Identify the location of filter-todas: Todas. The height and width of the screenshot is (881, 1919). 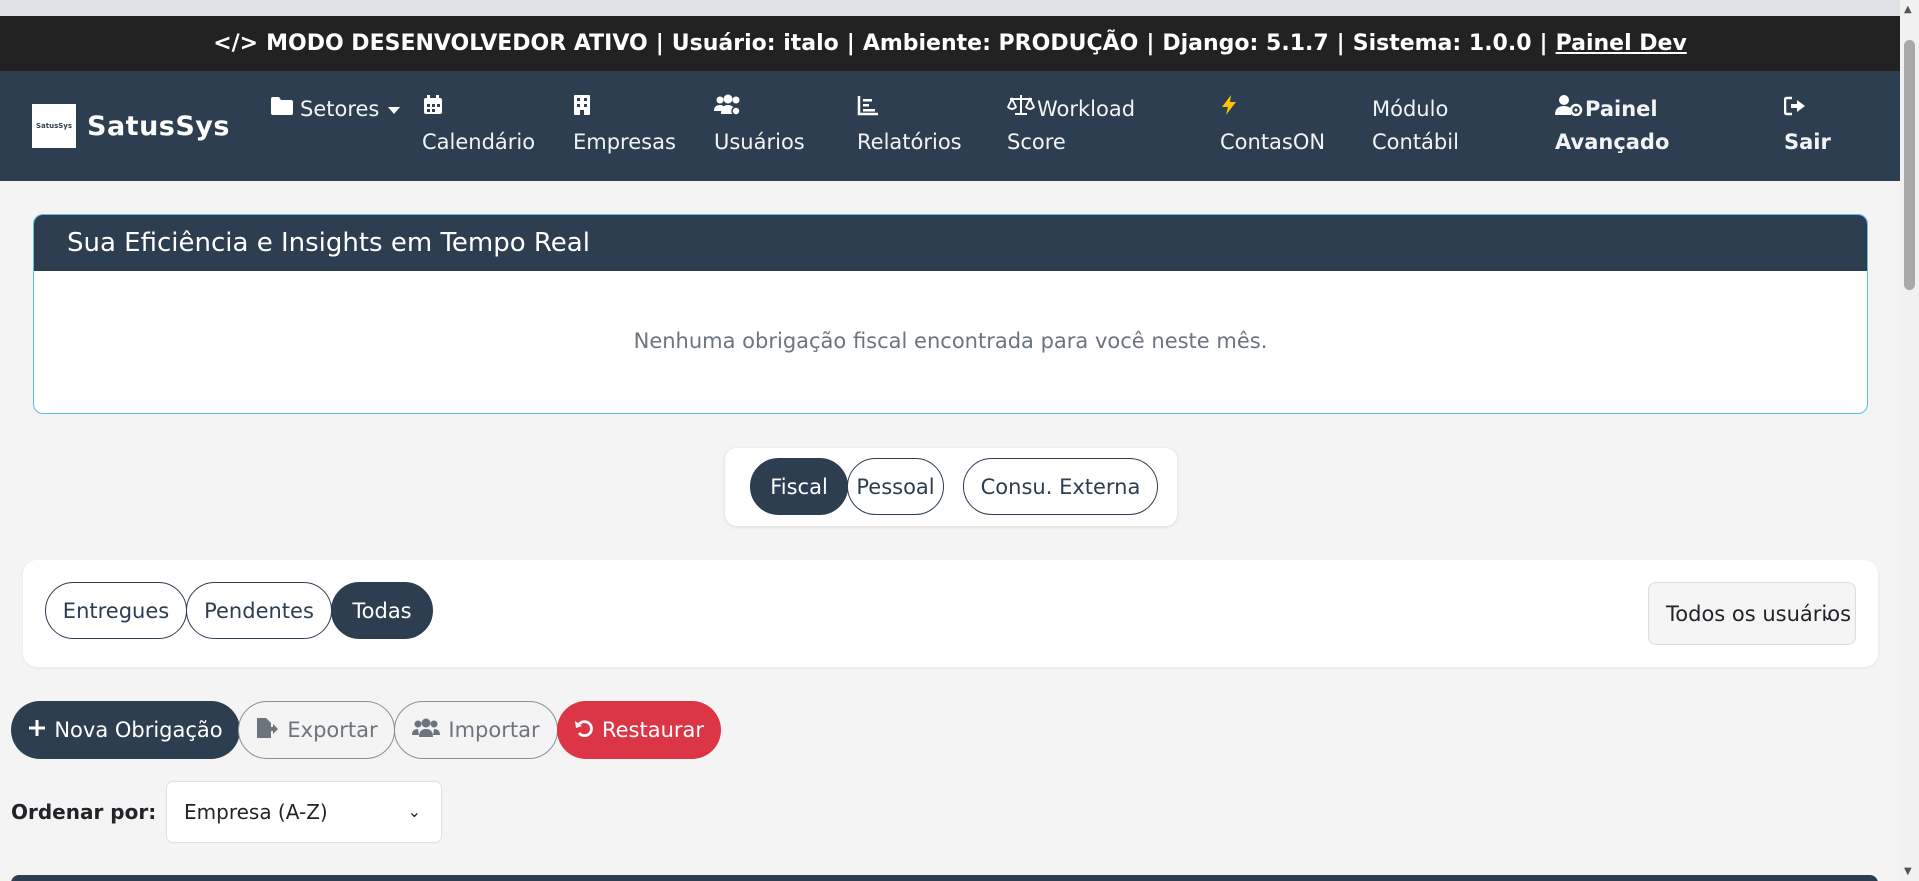
(382, 610).